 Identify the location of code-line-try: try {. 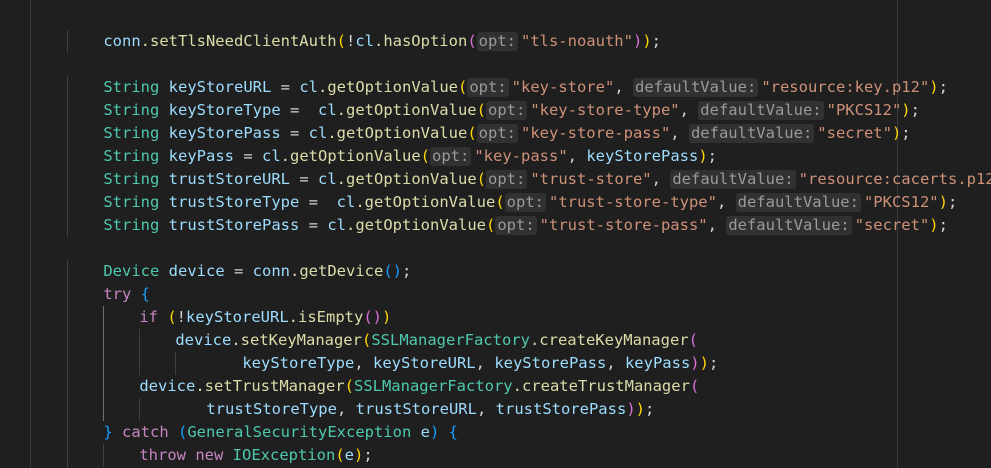
(75, 283).